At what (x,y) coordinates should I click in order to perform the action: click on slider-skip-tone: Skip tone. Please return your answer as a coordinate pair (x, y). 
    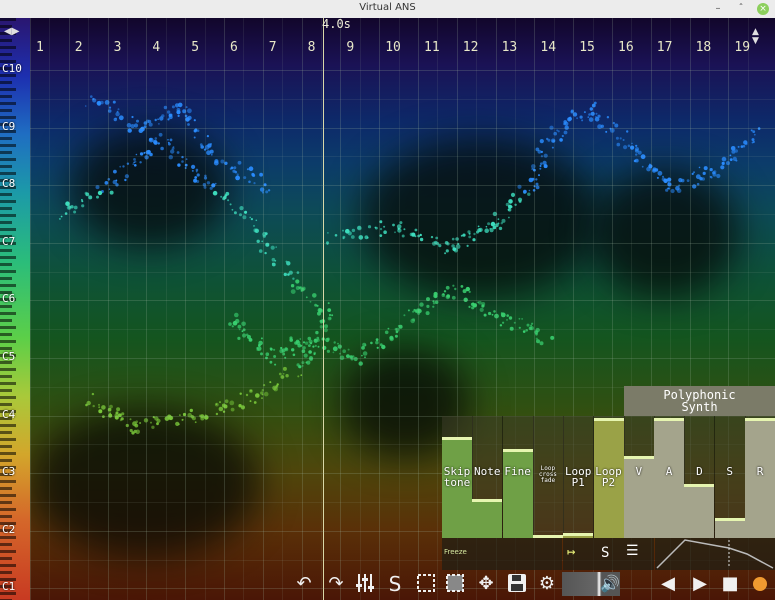
    Looking at the image, I should click on (457, 477).